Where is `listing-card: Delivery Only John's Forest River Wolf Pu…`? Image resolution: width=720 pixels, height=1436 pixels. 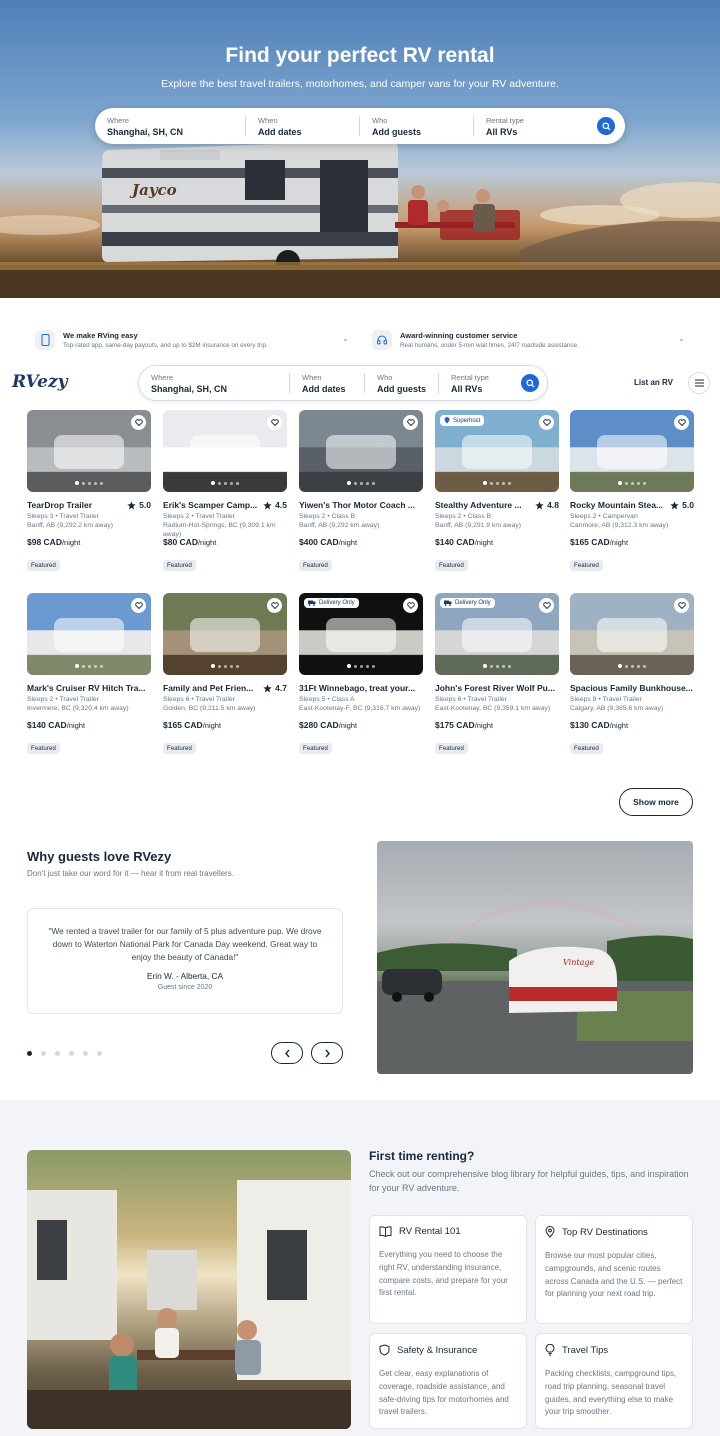
listing-card: Delivery Only John's Forest River Wolf Pu… is located at coordinates (497, 674).